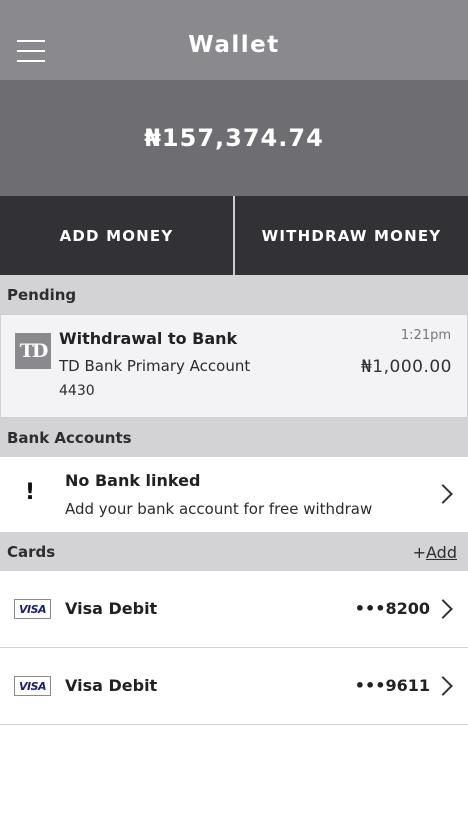 The width and height of the screenshot is (468, 832). What do you see at coordinates (133, 480) in the screenshot?
I see `no-bank-title: No Bank linked` at bounding box center [133, 480].